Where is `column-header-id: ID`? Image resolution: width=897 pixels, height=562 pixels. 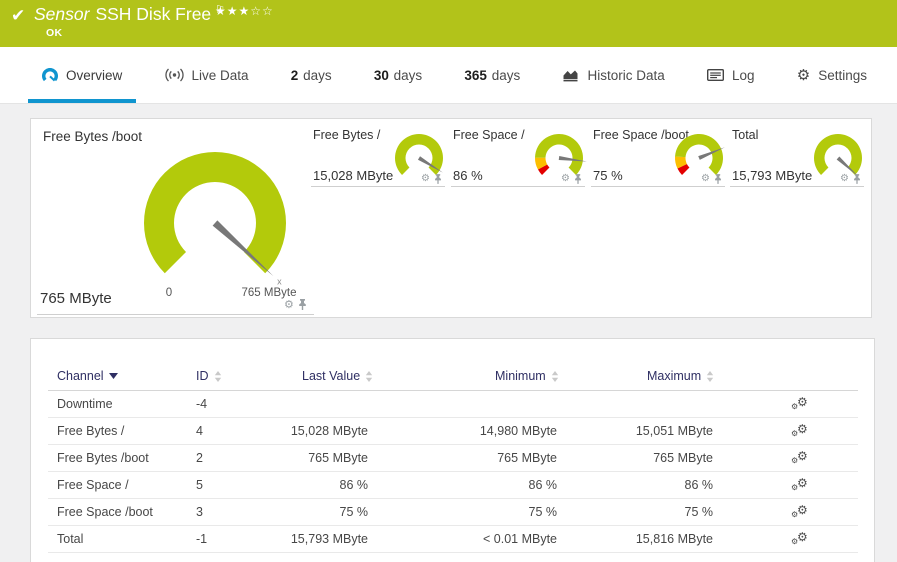
column-header-id: ID is located at coordinates (209, 376).